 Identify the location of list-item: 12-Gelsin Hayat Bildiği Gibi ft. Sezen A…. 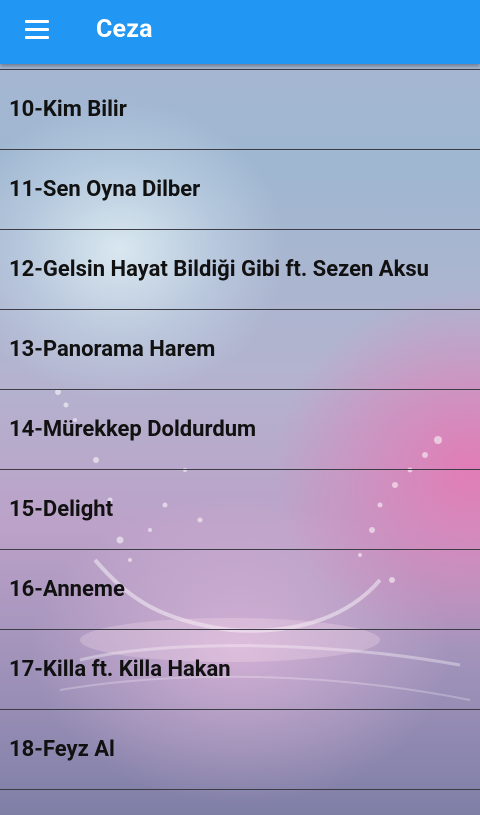
(240, 270).